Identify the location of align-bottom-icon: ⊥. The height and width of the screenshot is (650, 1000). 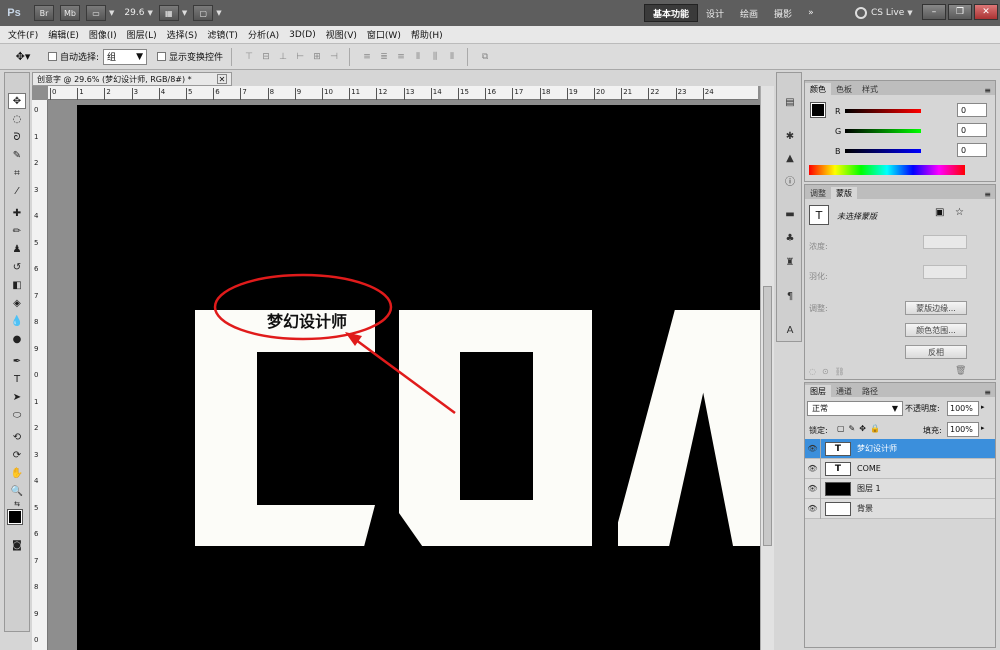
(283, 57).